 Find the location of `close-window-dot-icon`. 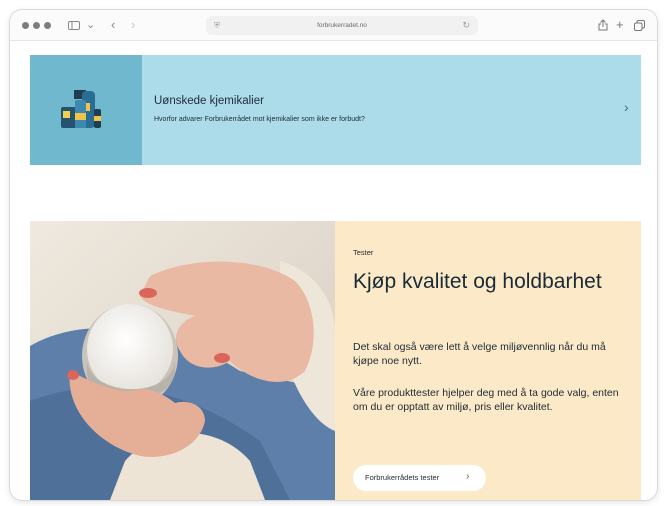

close-window-dot-icon is located at coordinates (25, 25).